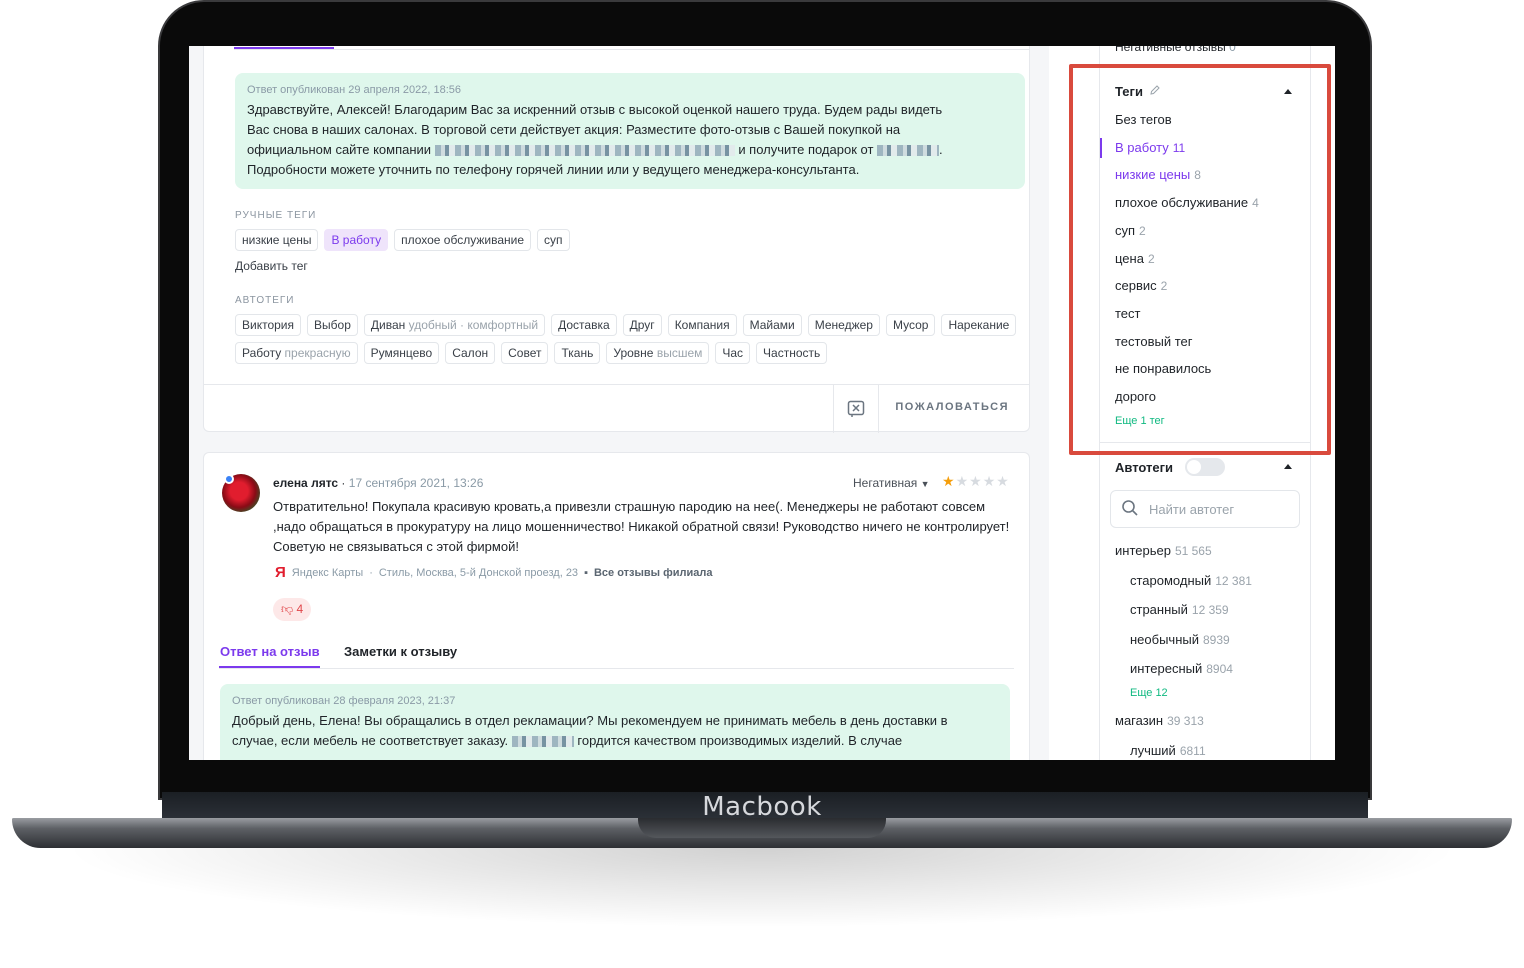 The image size is (1524, 968). Describe the element at coordinates (268, 325) in the screenshot. I see `autotag-chip: Виктория` at that location.